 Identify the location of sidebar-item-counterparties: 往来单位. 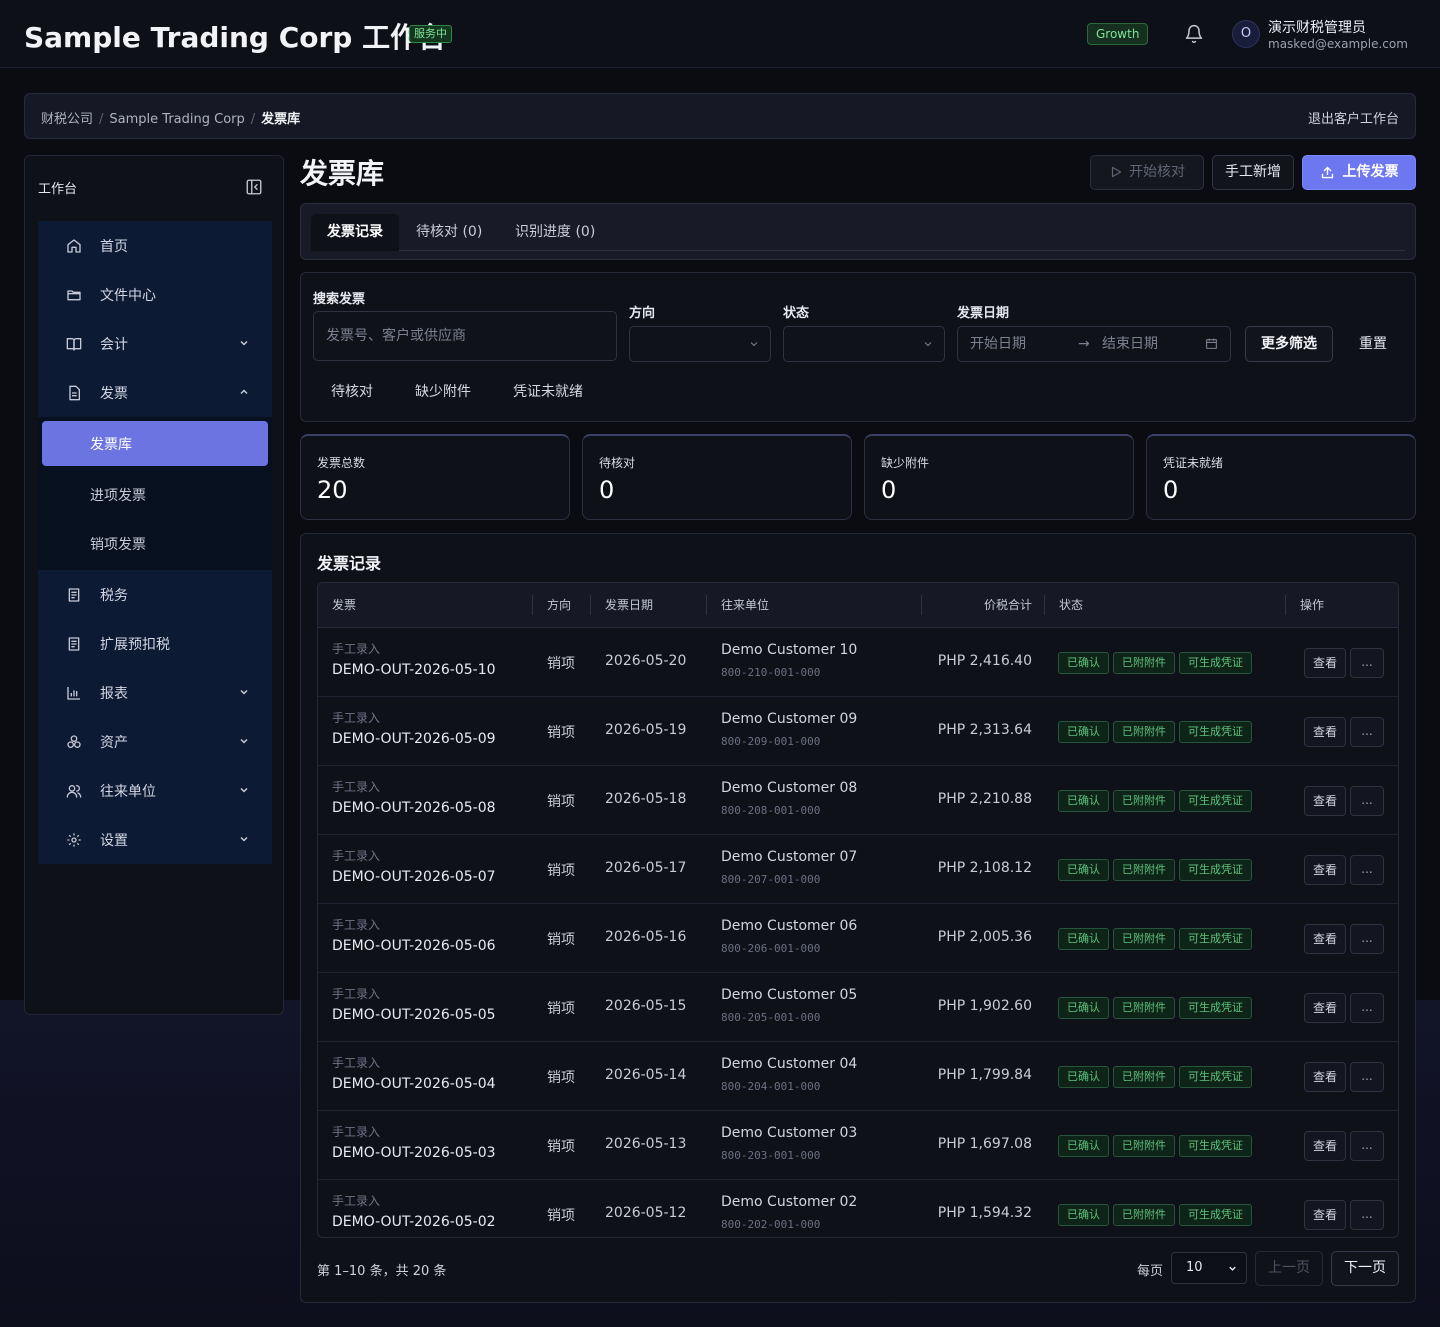
(155, 790).